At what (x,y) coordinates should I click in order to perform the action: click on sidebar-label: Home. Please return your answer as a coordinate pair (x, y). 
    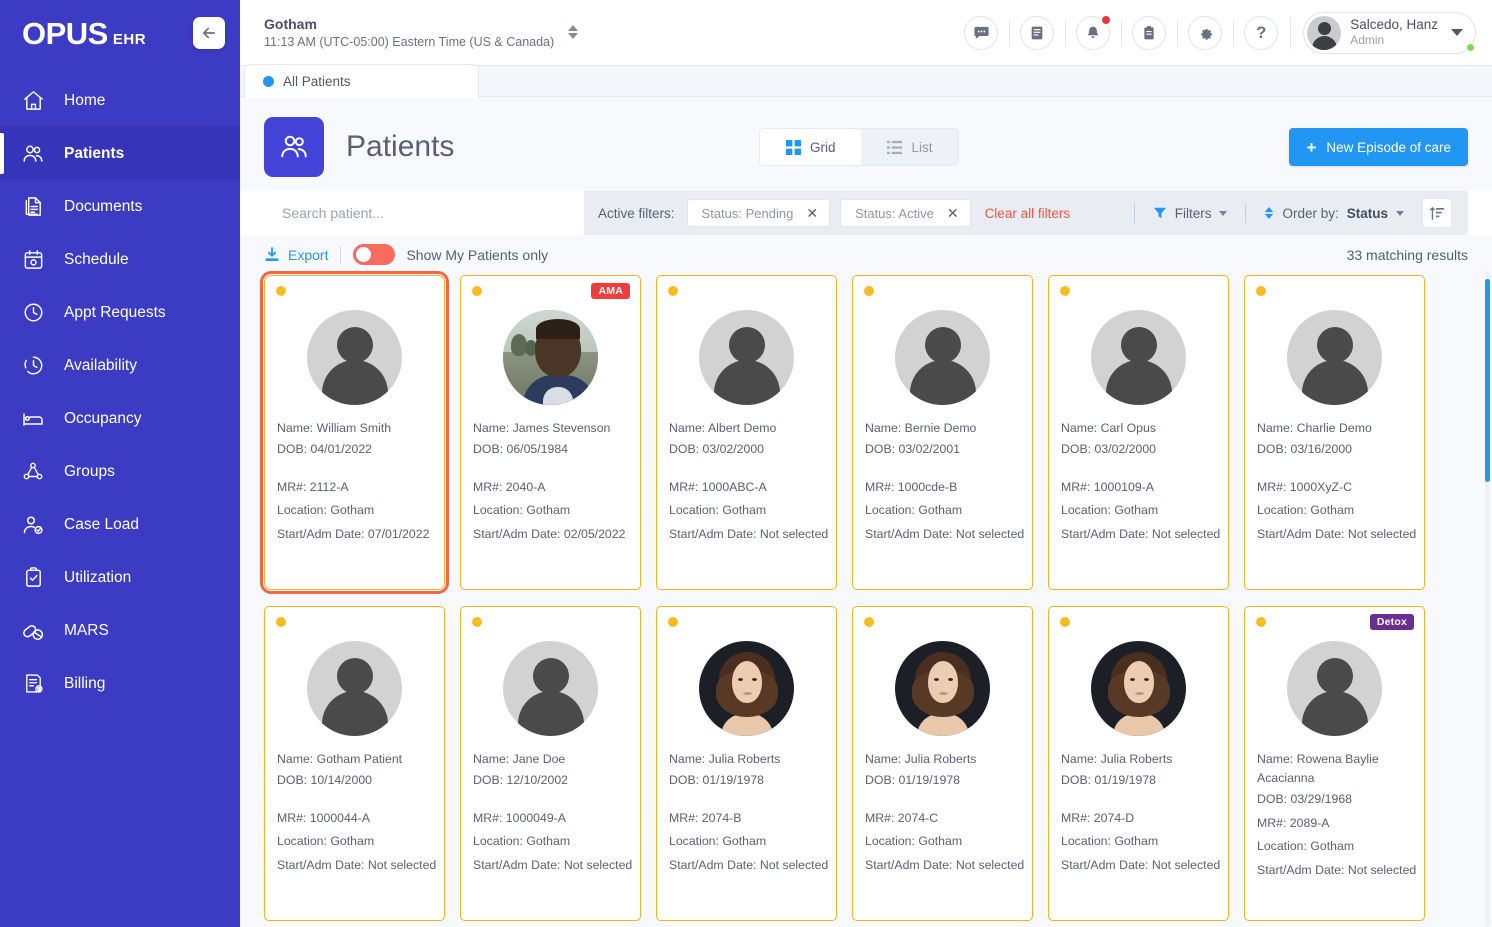
    Looking at the image, I should click on (85, 100).